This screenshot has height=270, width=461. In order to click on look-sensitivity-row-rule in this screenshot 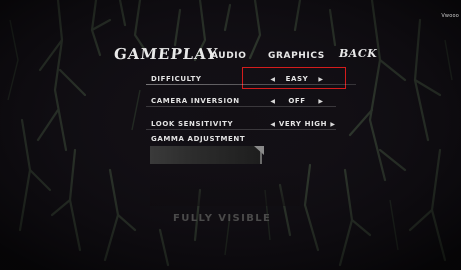, I will do `click(241, 129)`.